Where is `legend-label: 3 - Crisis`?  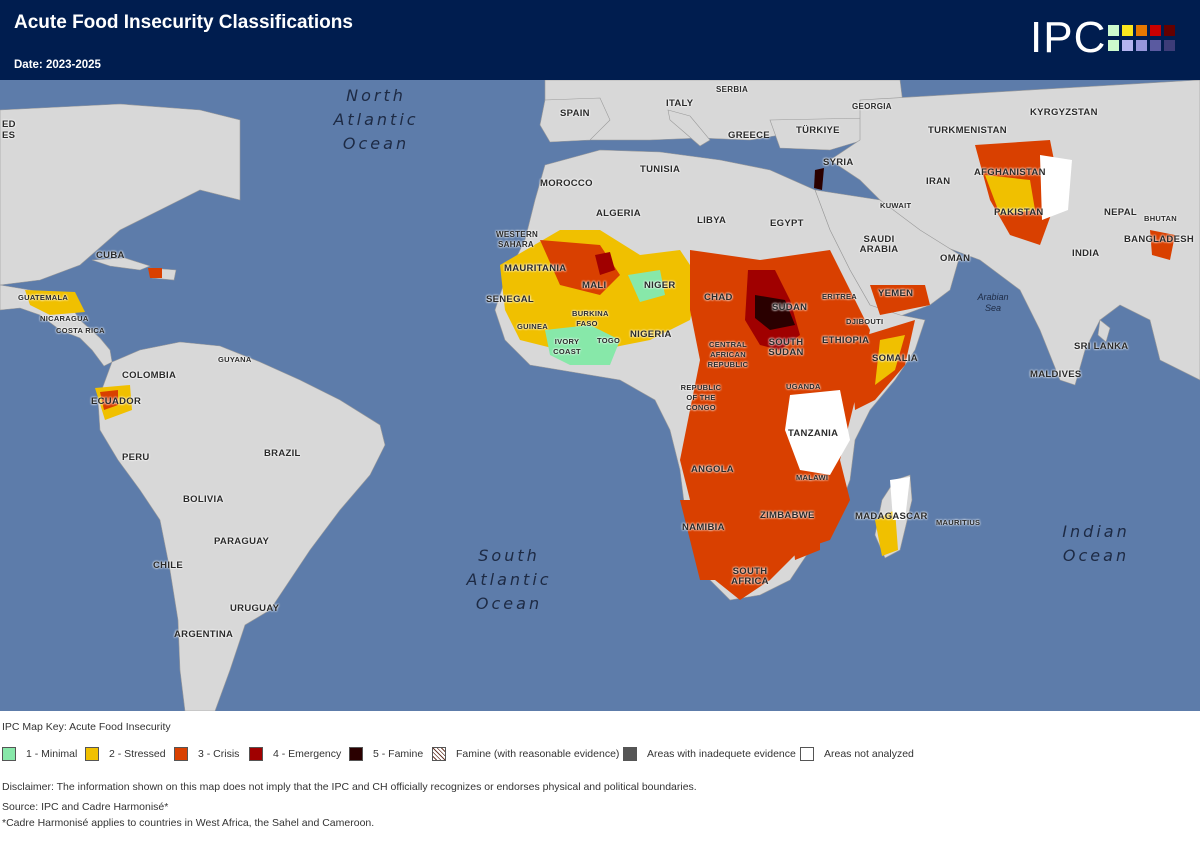
legend-label: 3 - Crisis is located at coordinates (219, 754).